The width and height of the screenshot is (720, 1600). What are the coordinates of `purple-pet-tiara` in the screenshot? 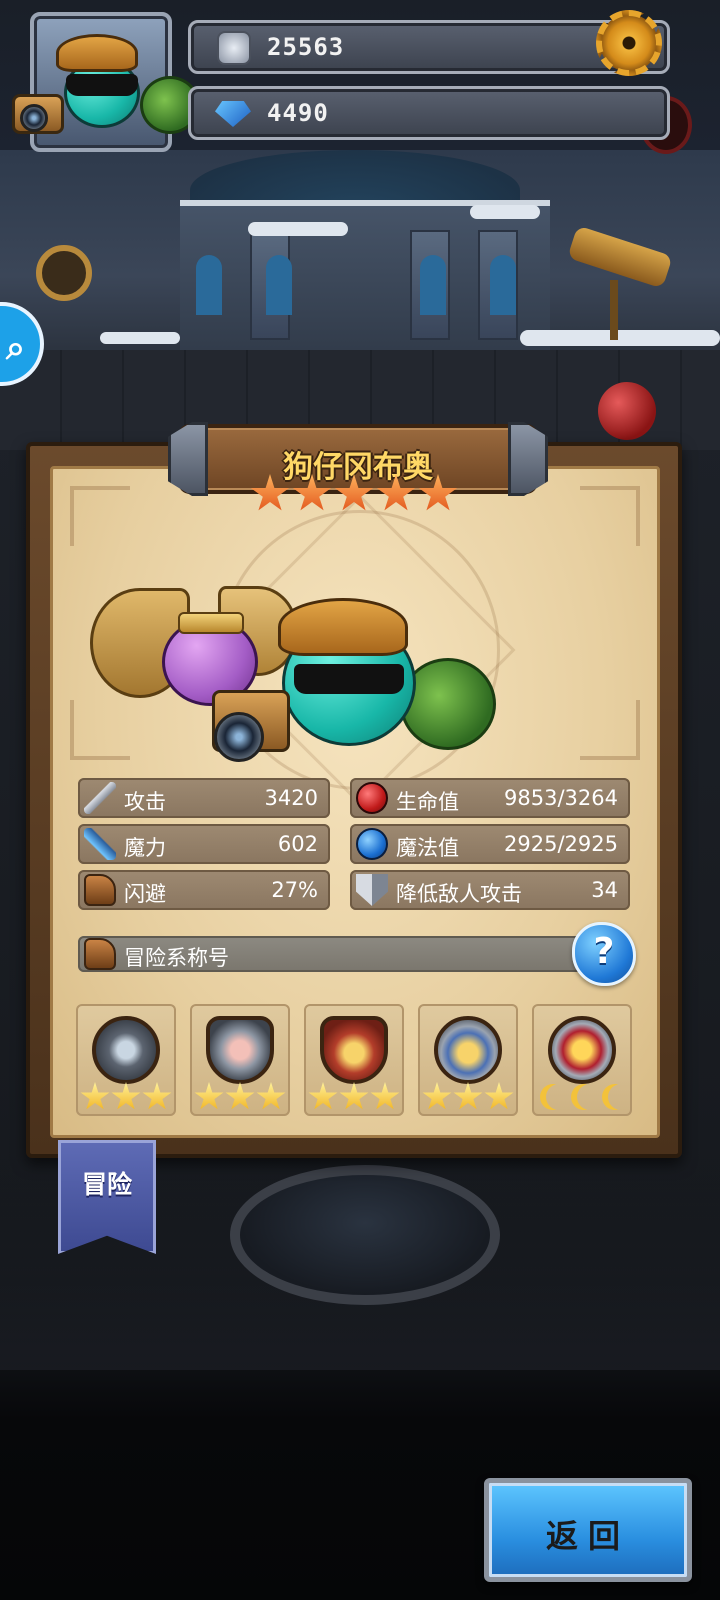 It's located at (211, 623).